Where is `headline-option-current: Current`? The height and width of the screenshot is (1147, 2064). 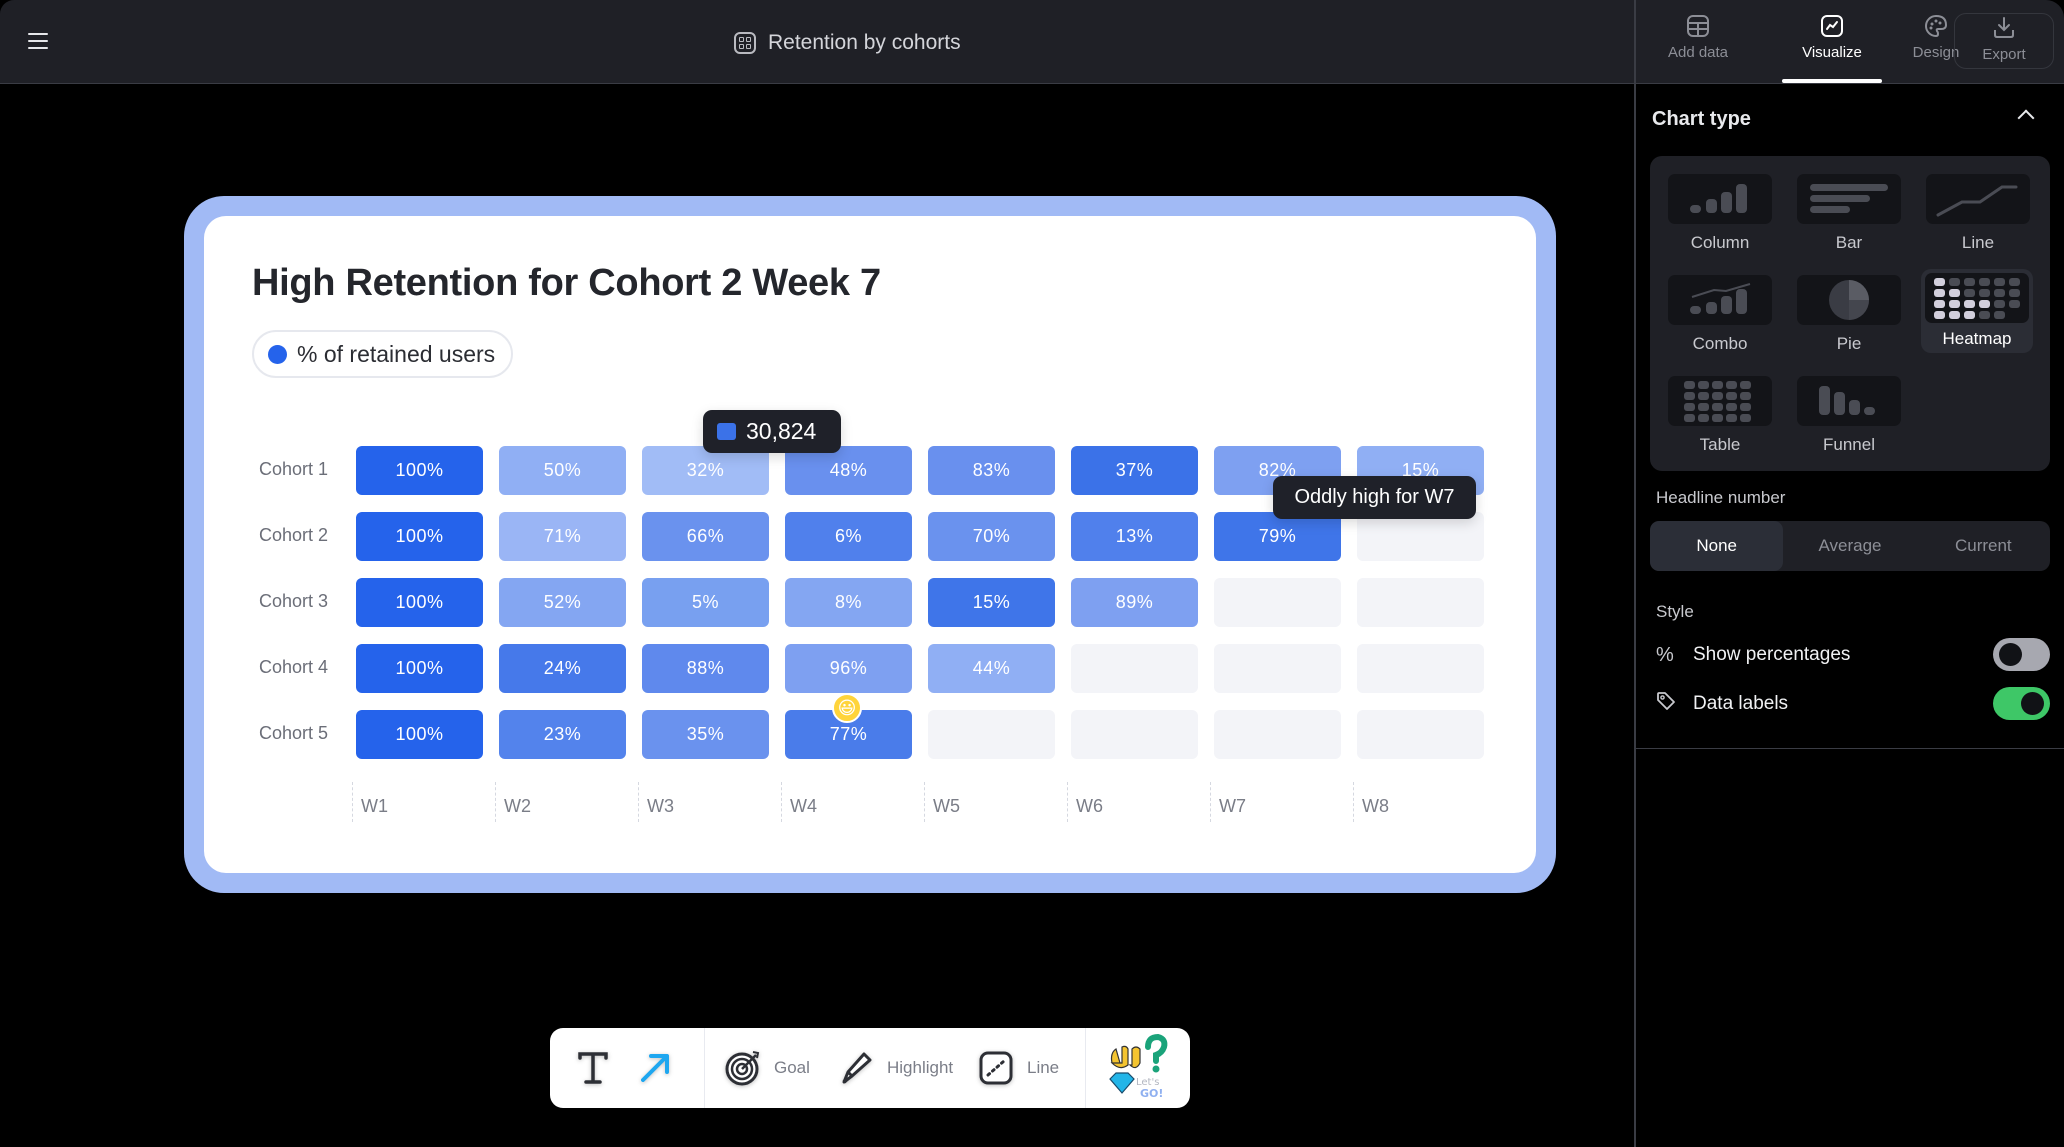 headline-option-current: Current is located at coordinates (1983, 546).